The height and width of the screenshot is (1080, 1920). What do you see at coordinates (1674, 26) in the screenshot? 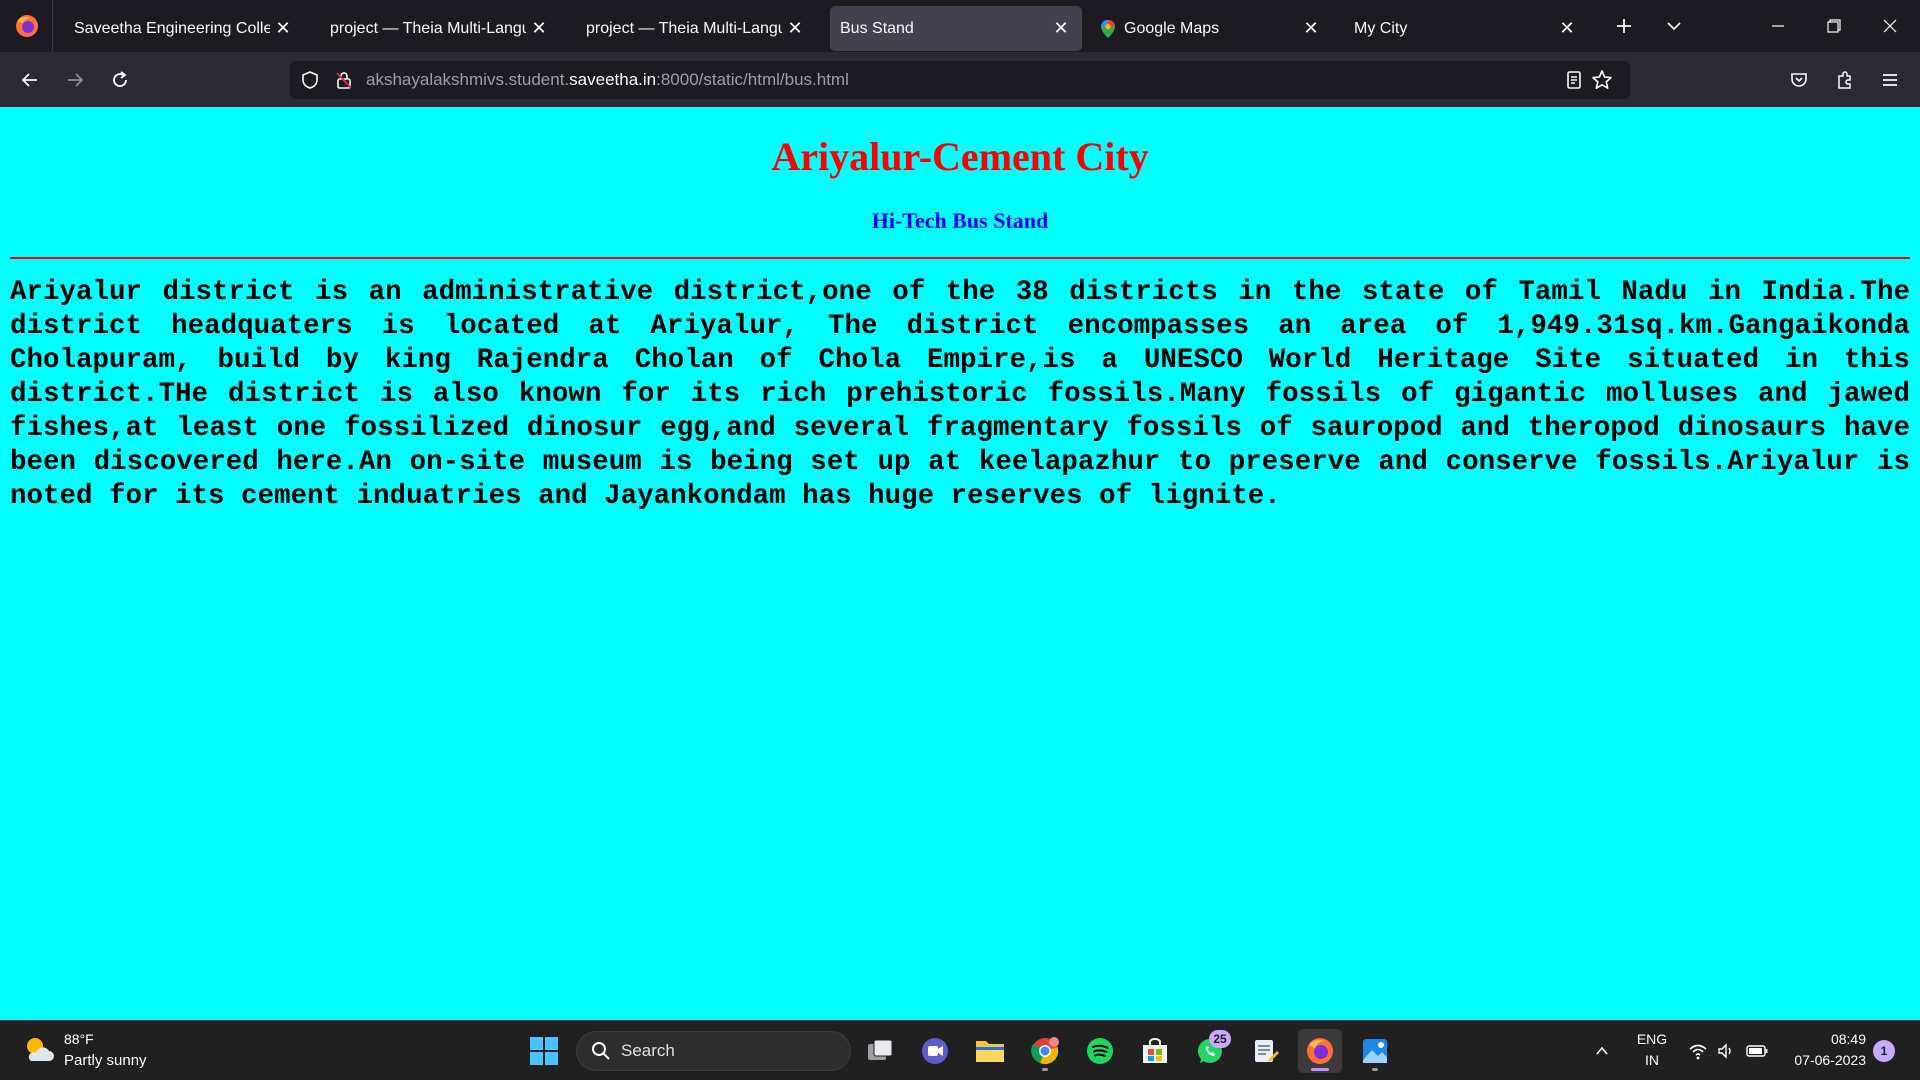
I see `list-all-tabs-button` at bounding box center [1674, 26].